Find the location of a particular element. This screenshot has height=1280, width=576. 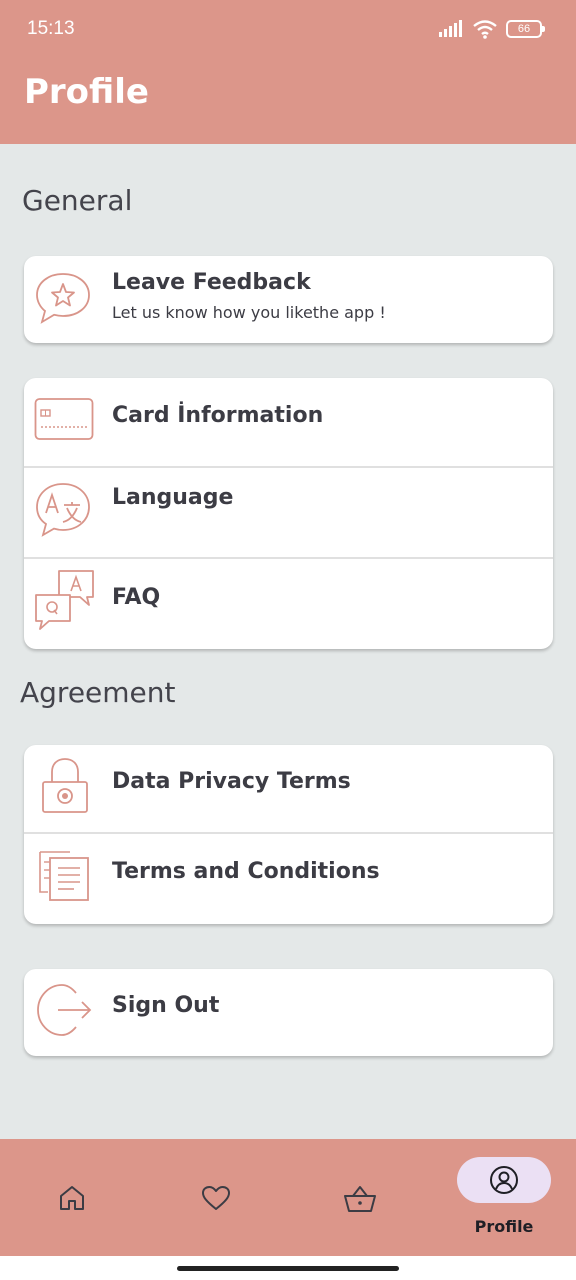

signal-icon is located at coordinates (450, 28).